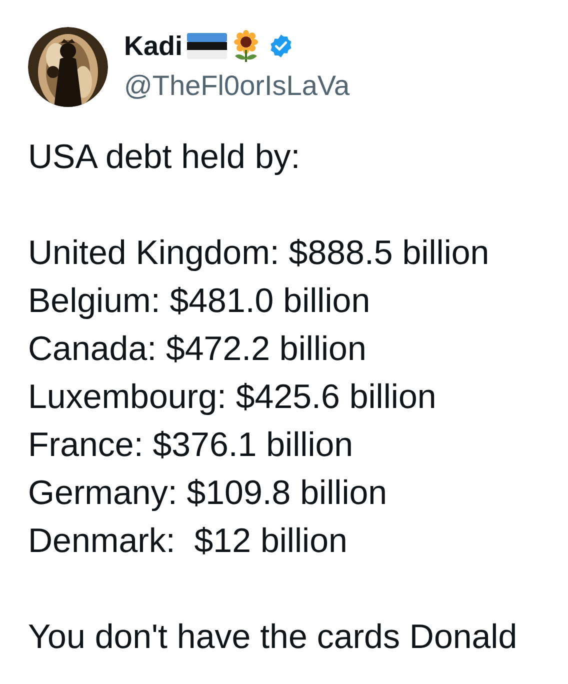 This screenshot has width=568, height=684. What do you see at coordinates (273, 637) in the screenshot?
I see `tweet-text: You don't have the cards Donald` at bounding box center [273, 637].